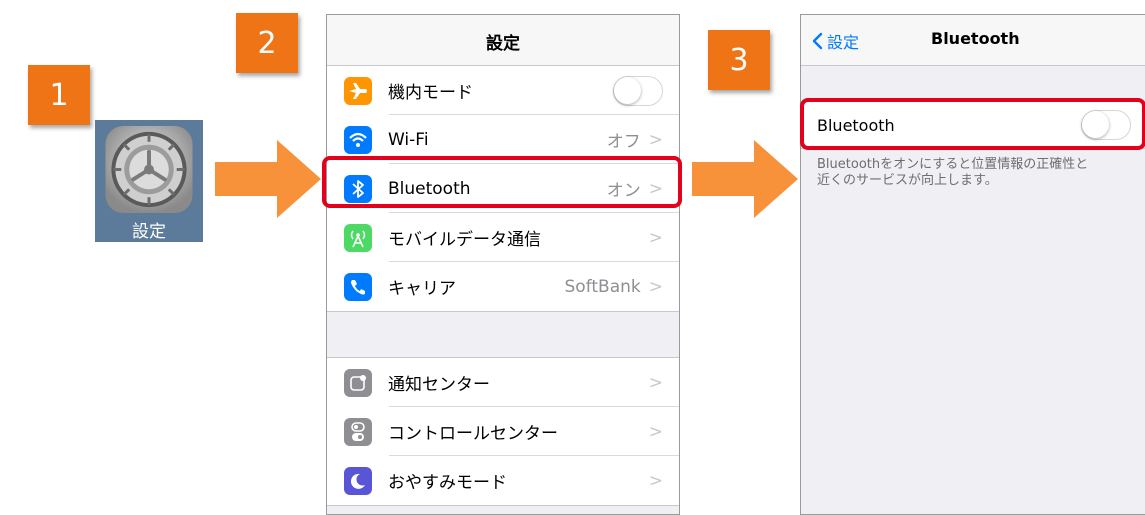  What do you see at coordinates (267, 43) in the screenshot?
I see `step-badge-2: 2` at bounding box center [267, 43].